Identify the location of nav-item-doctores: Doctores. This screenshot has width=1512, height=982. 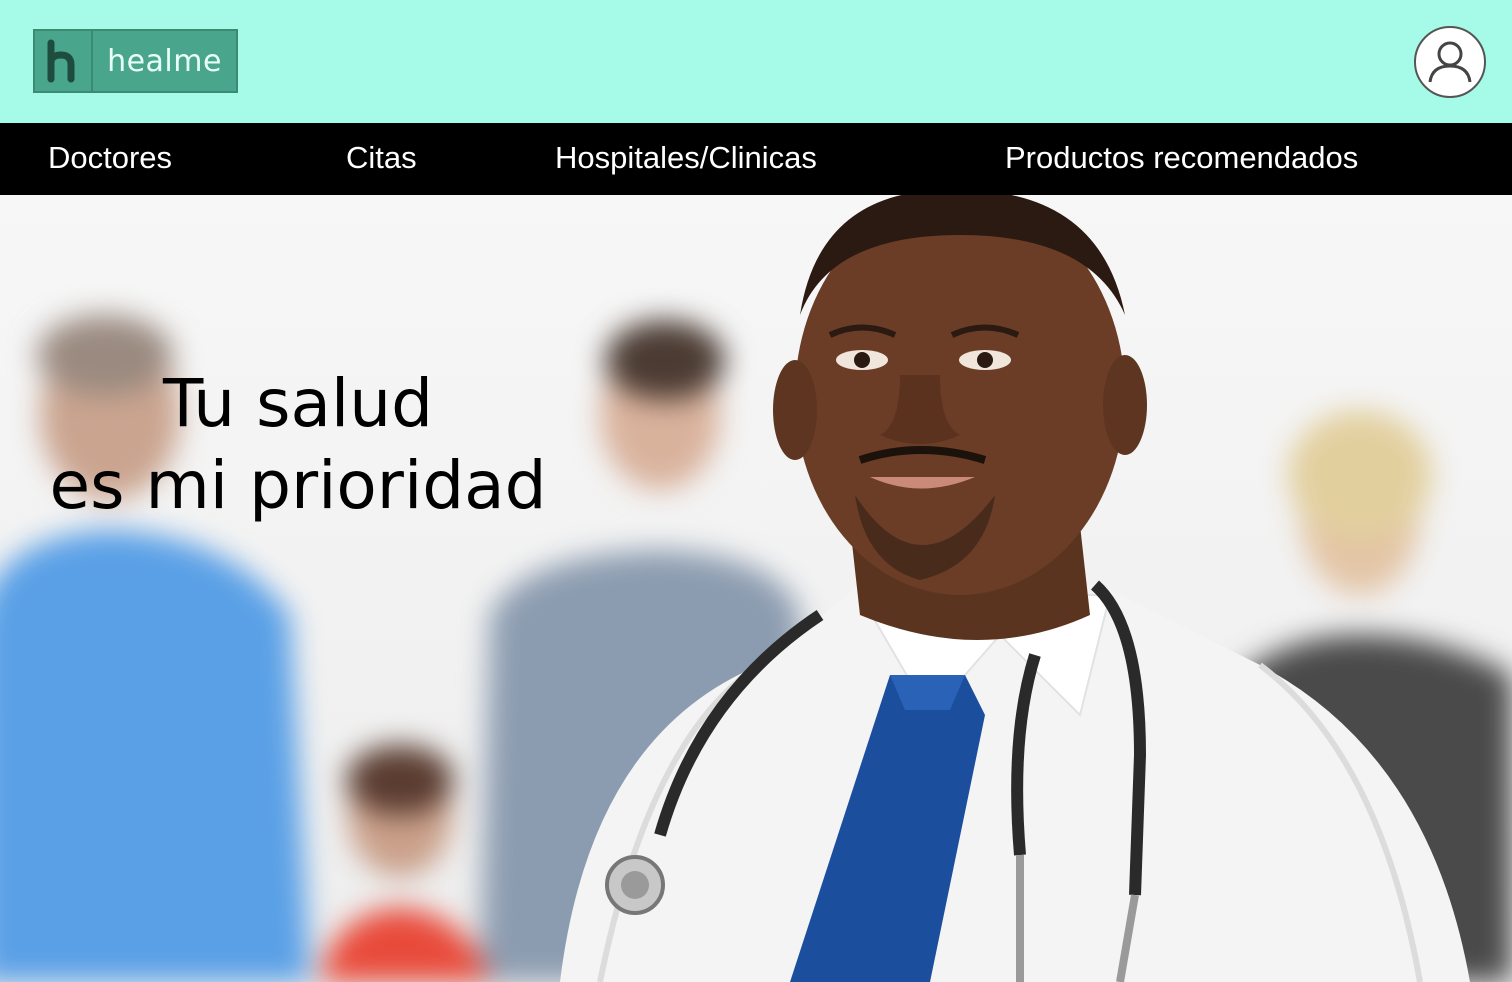
(110, 159).